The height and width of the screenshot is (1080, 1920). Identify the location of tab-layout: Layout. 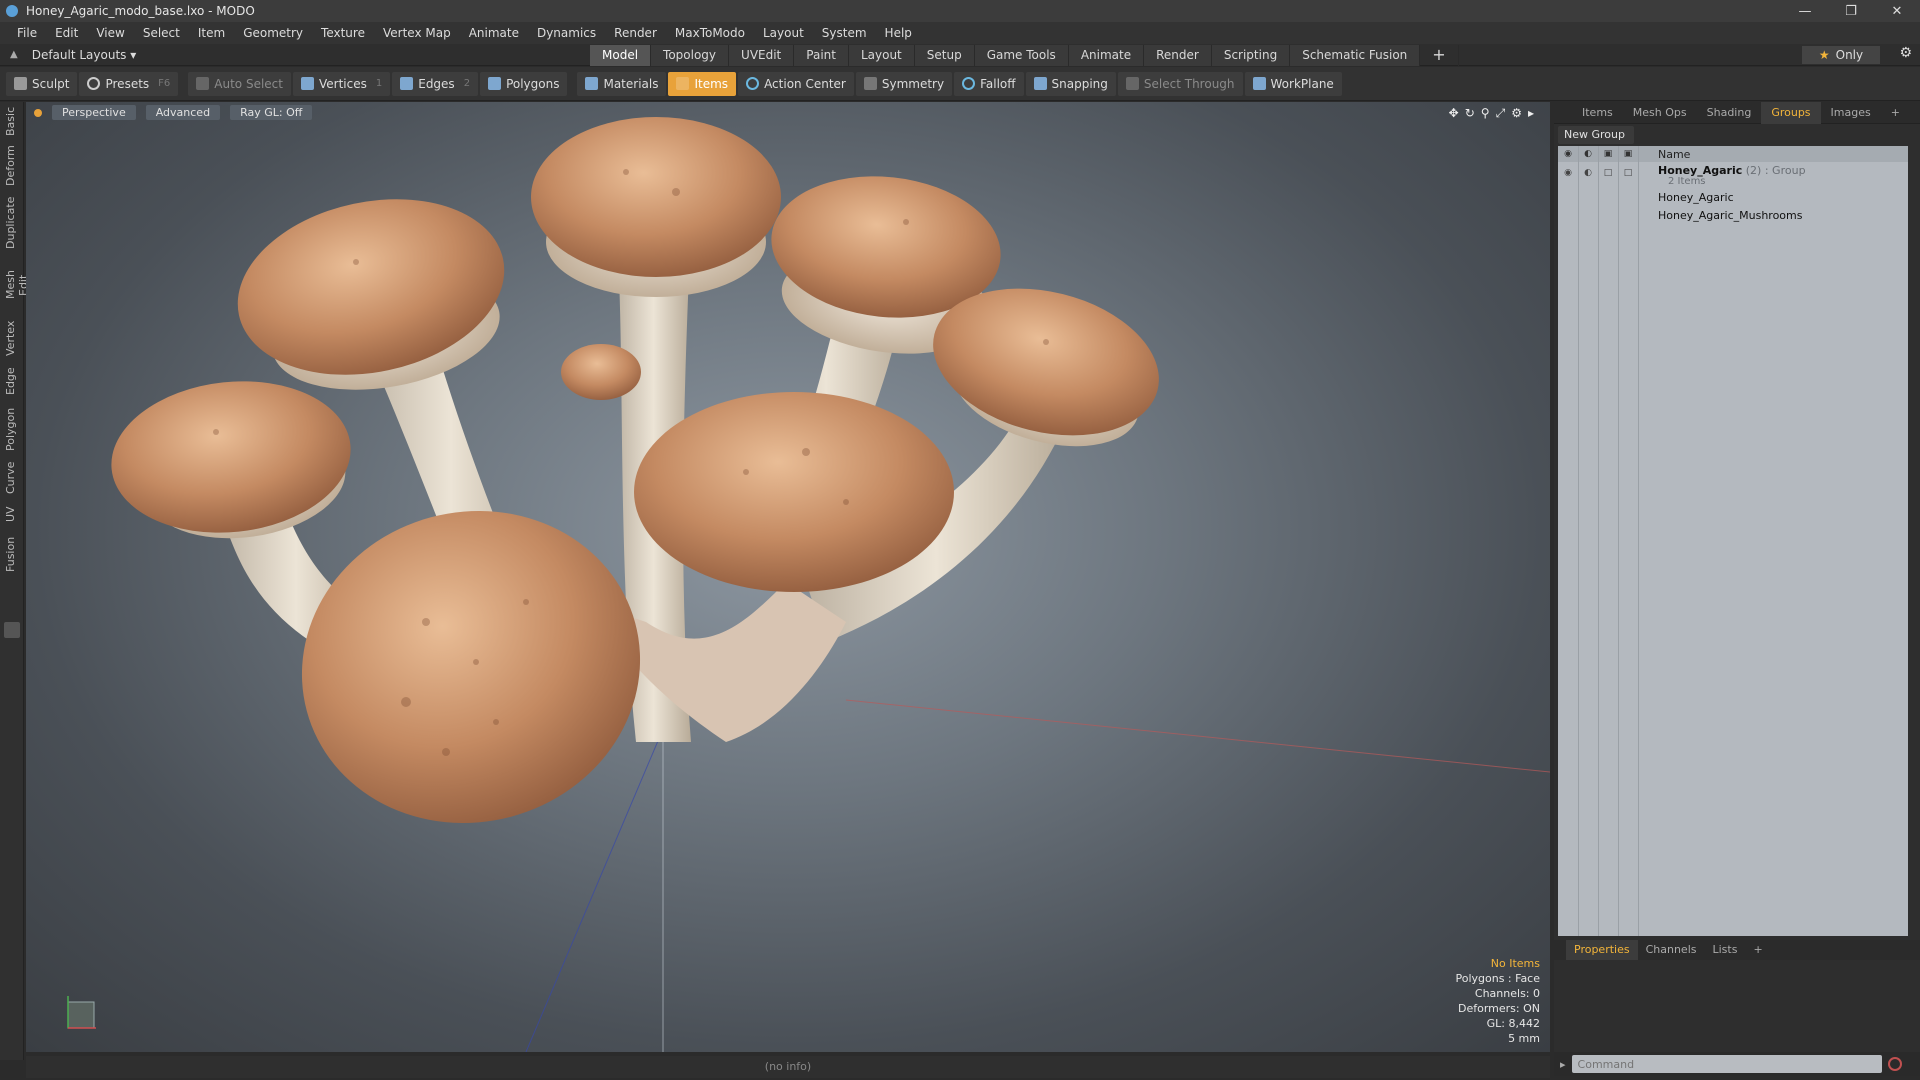
(881, 55).